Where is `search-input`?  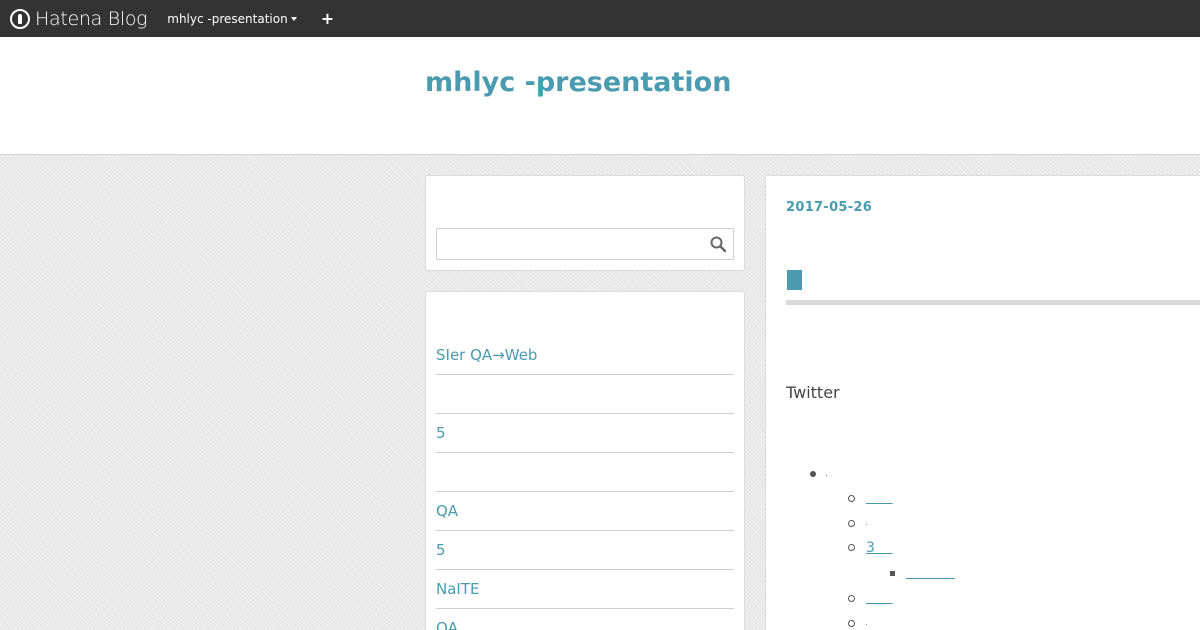
search-input is located at coordinates (569, 244).